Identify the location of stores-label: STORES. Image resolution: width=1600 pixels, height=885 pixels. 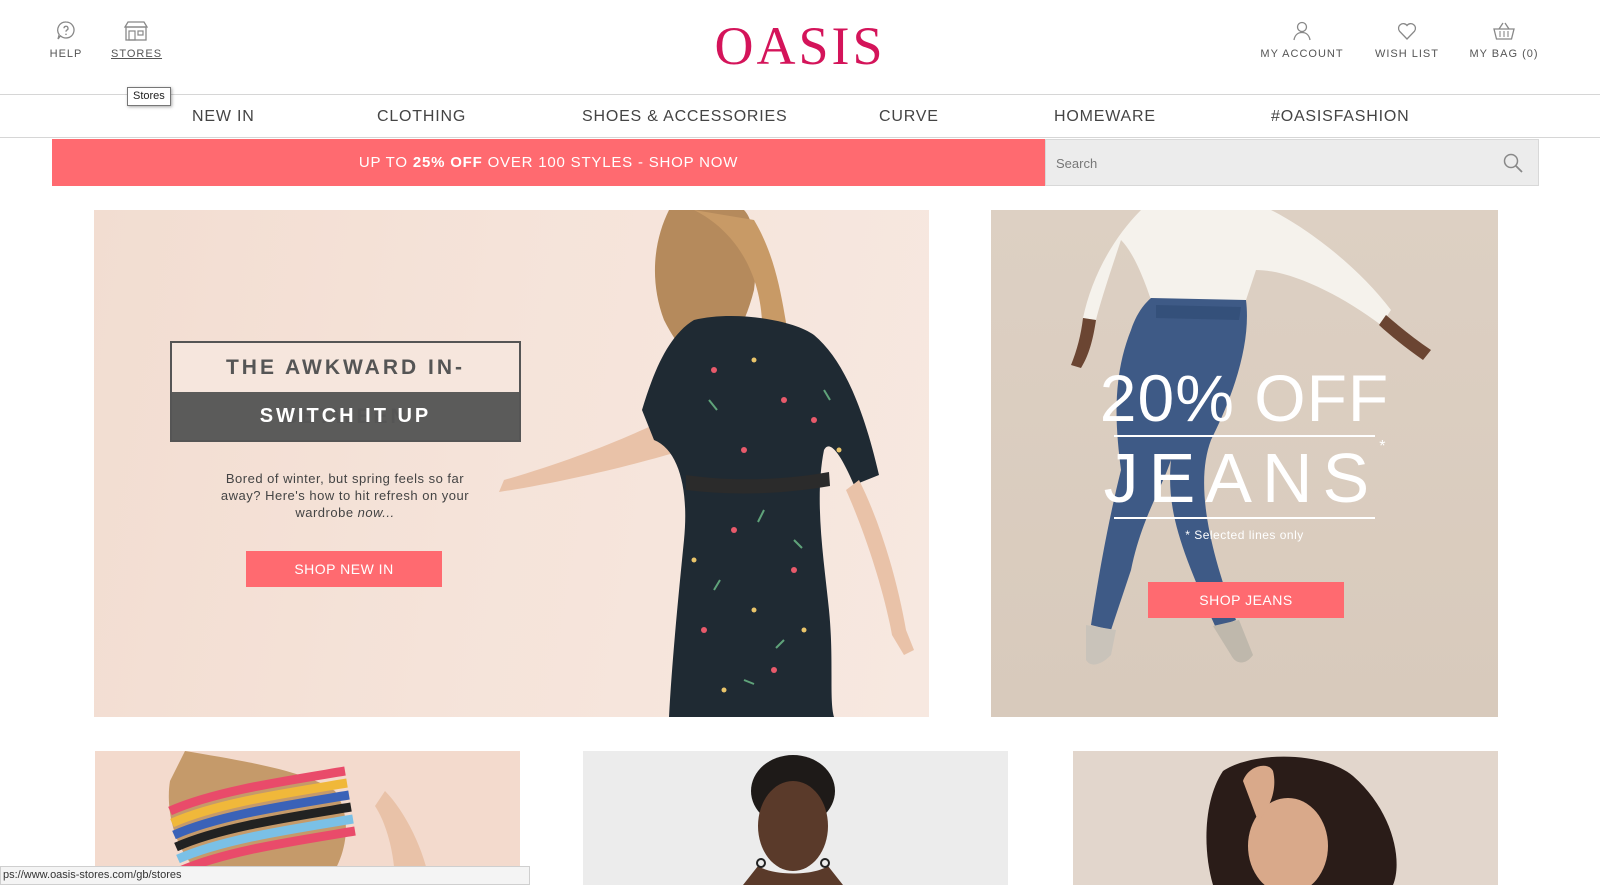
(137, 54).